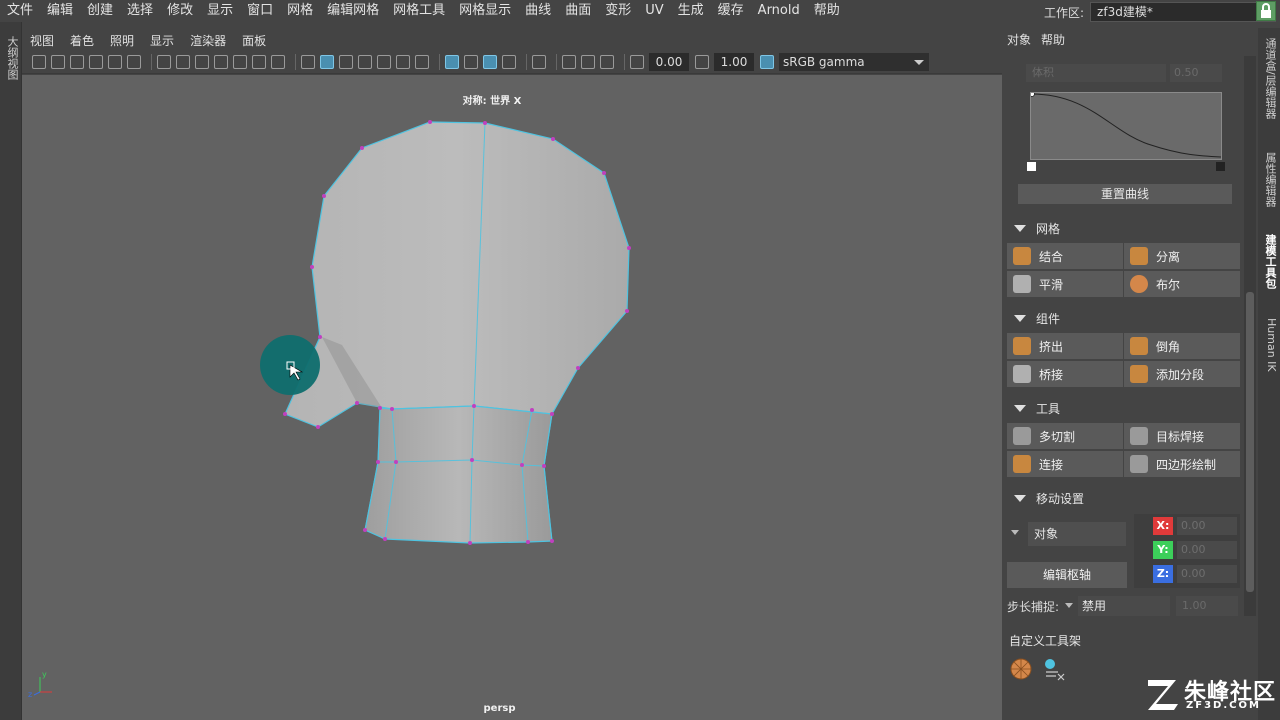 The width and height of the screenshot is (1280, 720). Describe the element at coordinates (1065, 284) in the screenshot. I see `smooth-button: 平滑` at that location.